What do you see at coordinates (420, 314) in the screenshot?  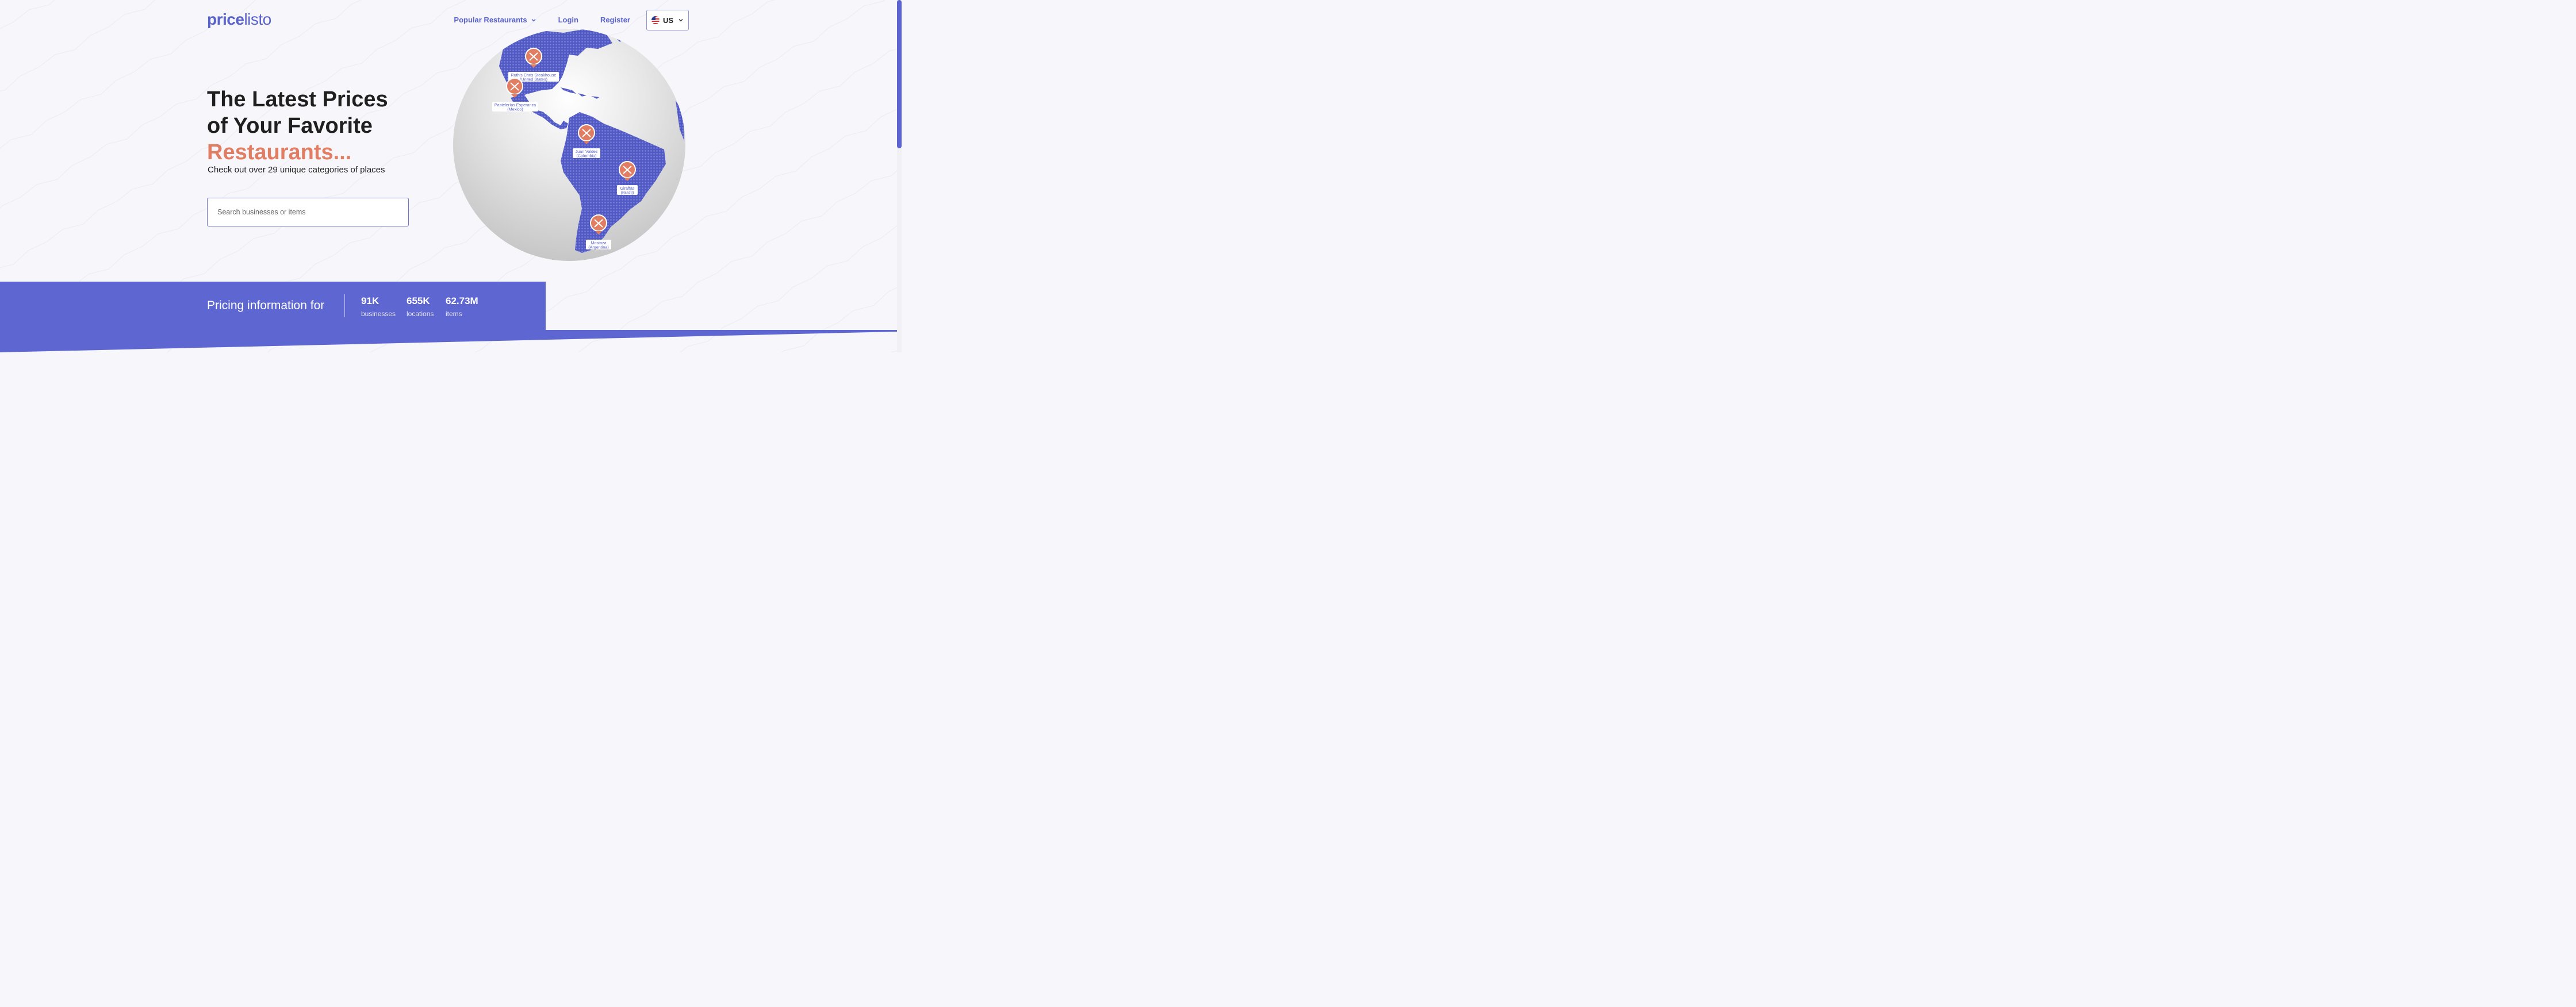 I see `stat-label: locations` at bounding box center [420, 314].